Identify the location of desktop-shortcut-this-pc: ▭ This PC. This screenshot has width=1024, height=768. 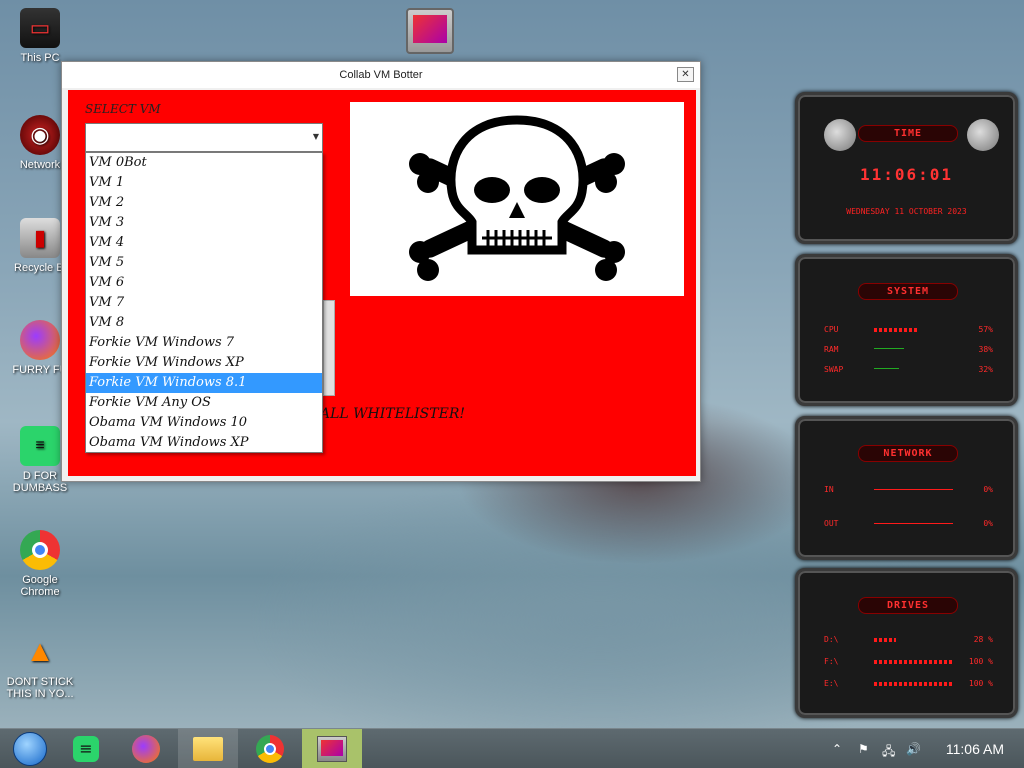
(40, 36).